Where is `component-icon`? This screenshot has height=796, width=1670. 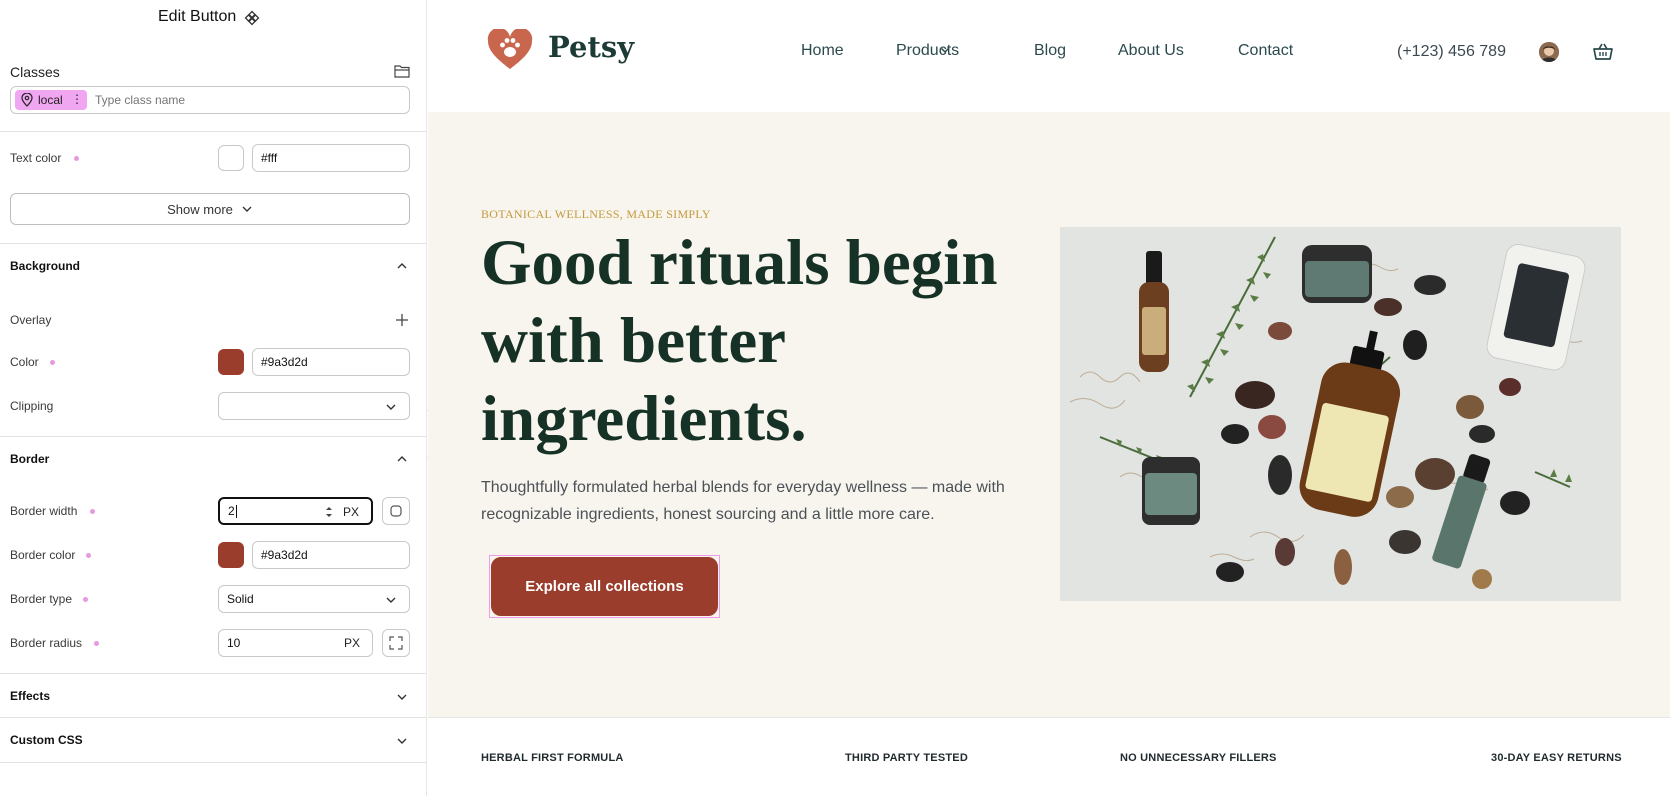 component-icon is located at coordinates (252, 18).